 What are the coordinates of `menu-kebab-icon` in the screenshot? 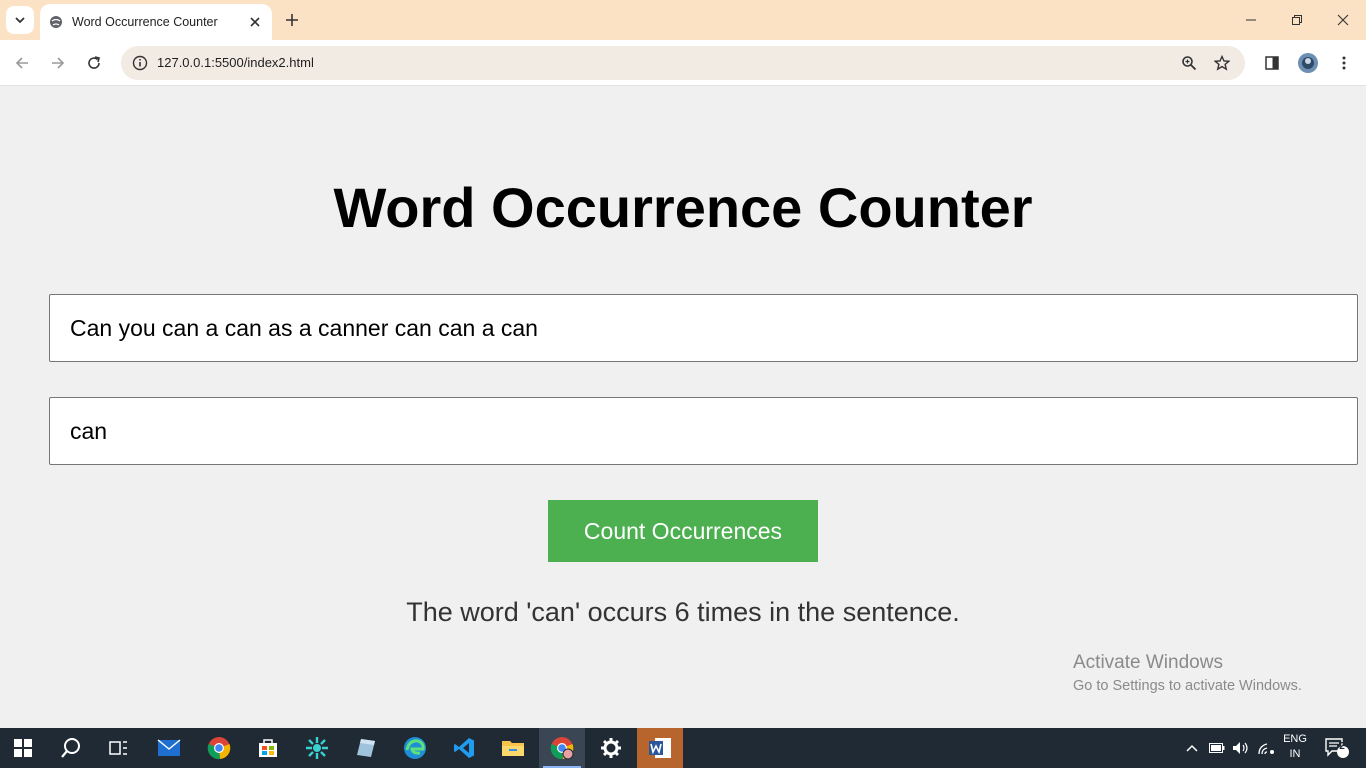 It's located at (1344, 63).